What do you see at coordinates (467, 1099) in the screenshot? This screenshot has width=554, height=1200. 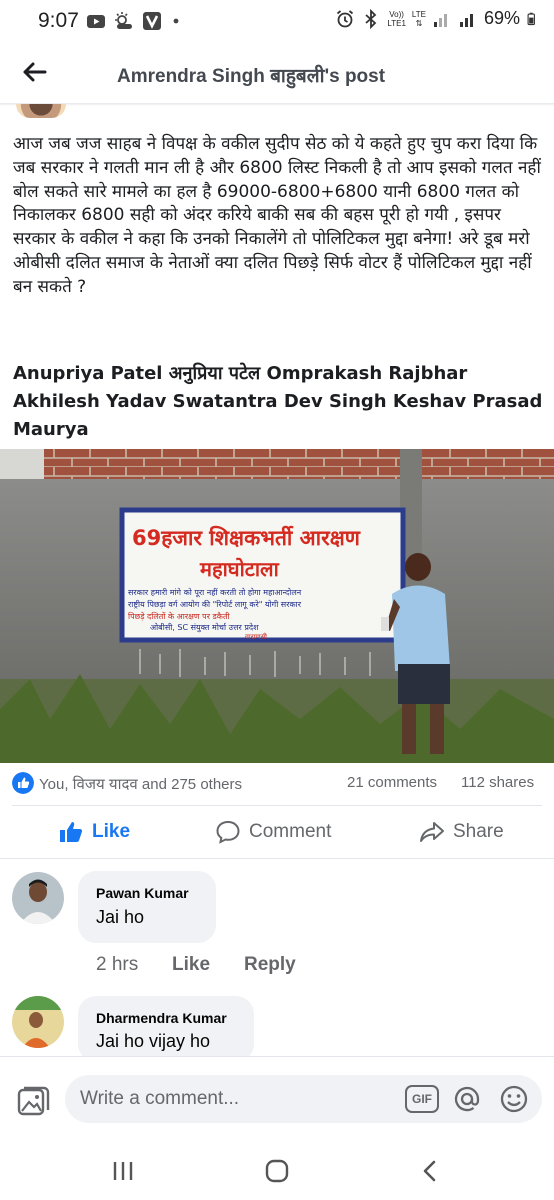 I see `mention-icon` at bounding box center [467, 1099].